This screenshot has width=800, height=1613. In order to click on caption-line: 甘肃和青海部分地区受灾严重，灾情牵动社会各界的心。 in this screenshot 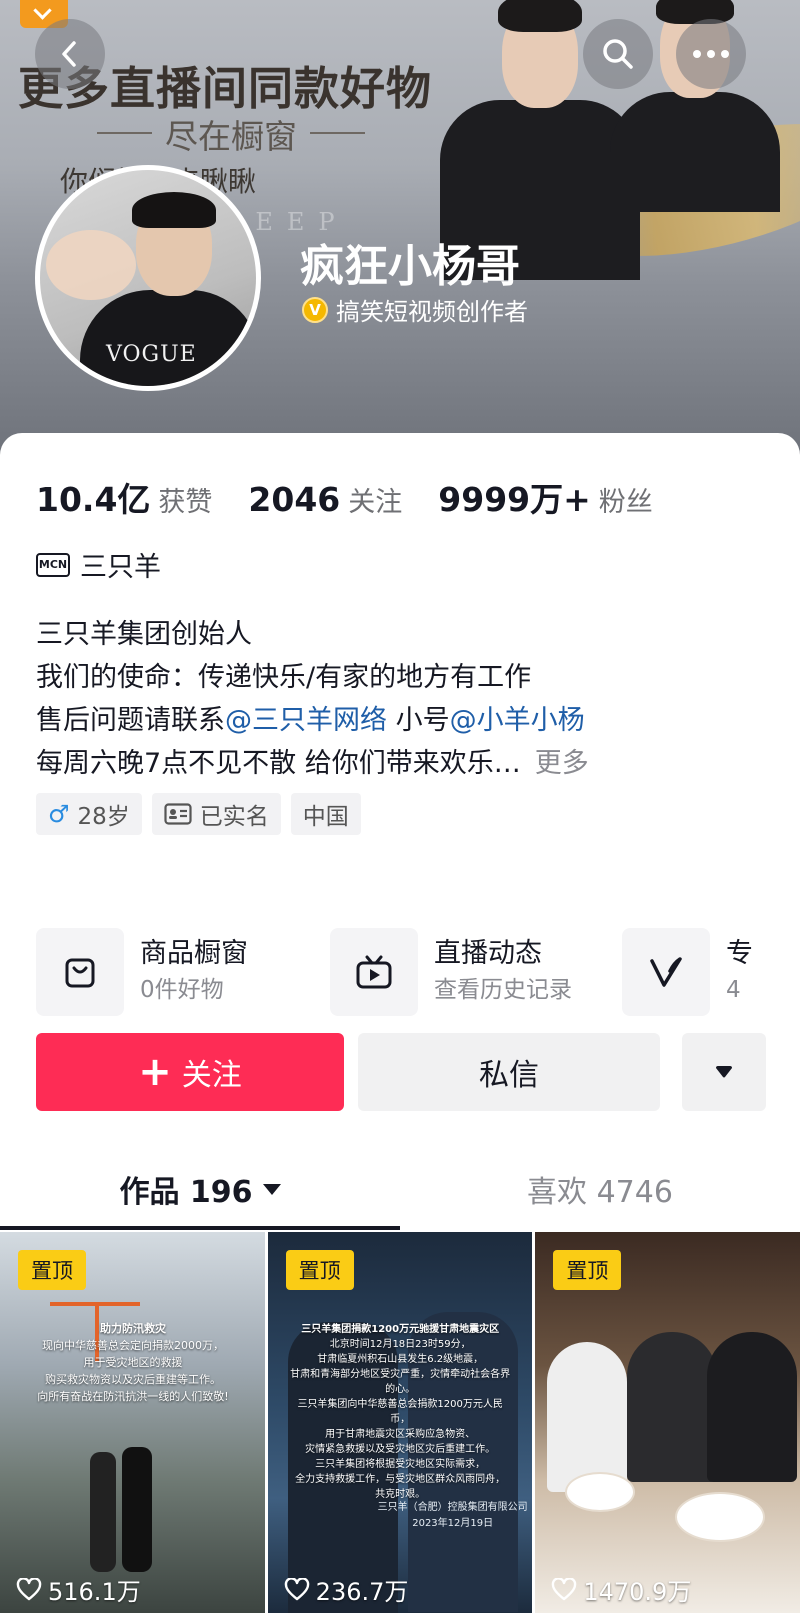, I will do `click(400, 1382)`.